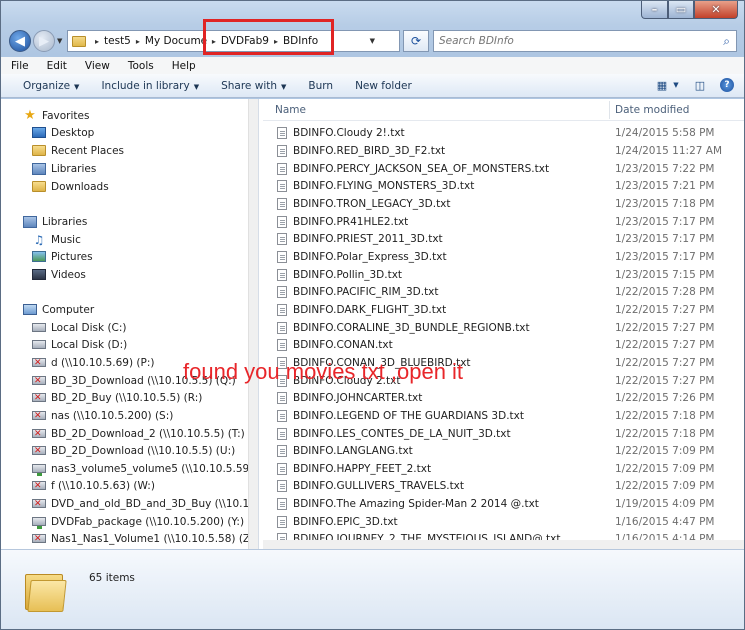 The width and height of the screenshot is (745, 630). I want to click on minimize-button: –, so click(654, 10).